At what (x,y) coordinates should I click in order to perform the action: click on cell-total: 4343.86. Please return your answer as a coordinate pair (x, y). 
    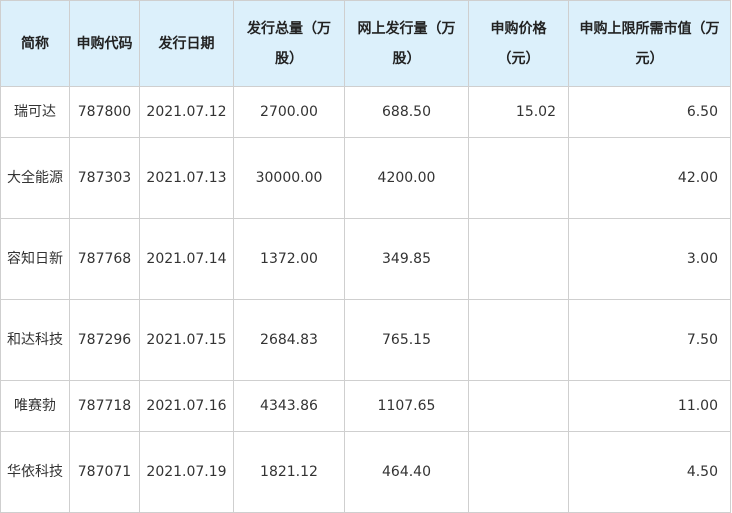
    Looking at the image, I should click on (289, 406).